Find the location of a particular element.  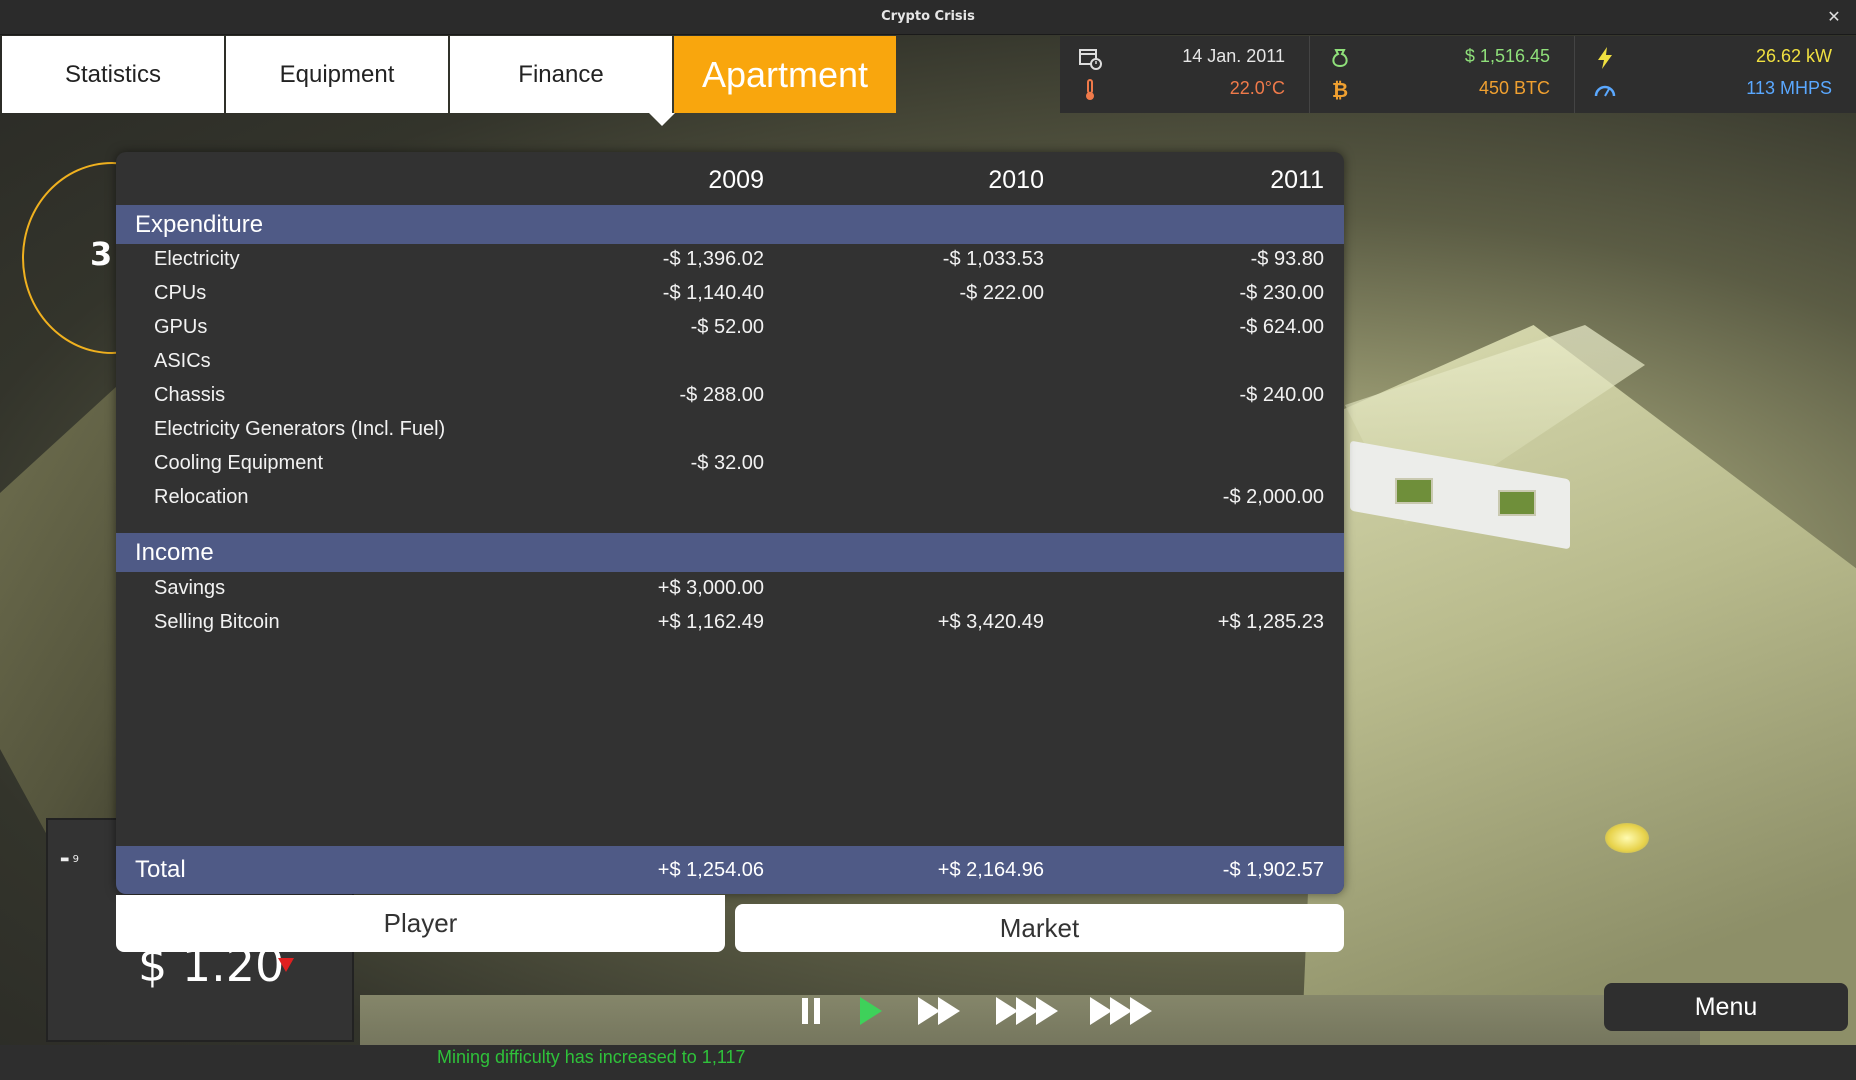

floor-lamp is located at coordinates (1627, 838).